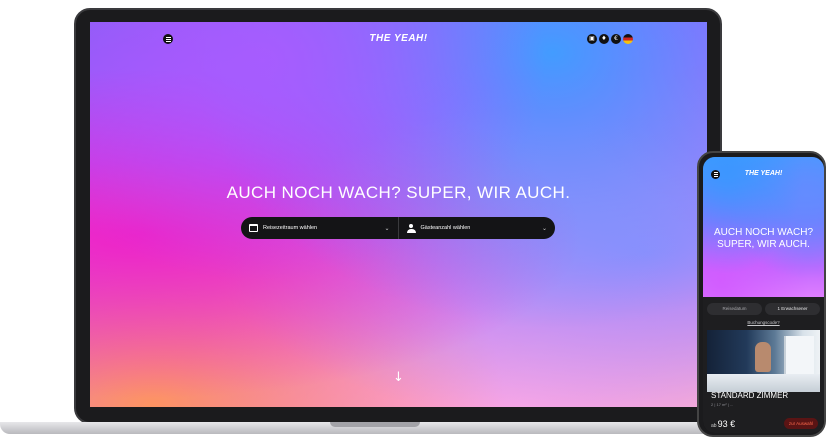 The width and height of the screenshot is (826, 437). I want to click on date-range-select: Reisezeitraum wählen ⌄, so click(319, 228).